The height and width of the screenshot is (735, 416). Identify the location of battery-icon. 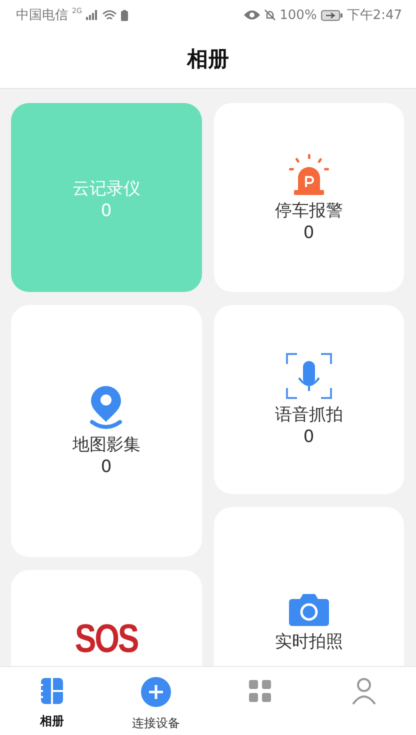
(124, 15).